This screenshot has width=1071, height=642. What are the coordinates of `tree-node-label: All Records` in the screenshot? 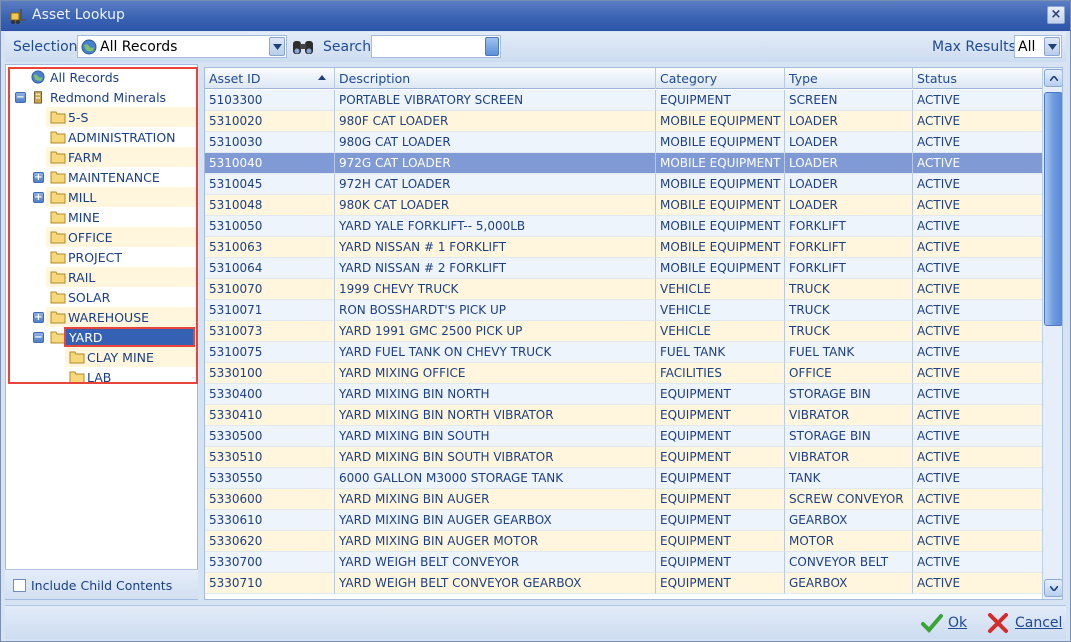 It's located at (85, 77).